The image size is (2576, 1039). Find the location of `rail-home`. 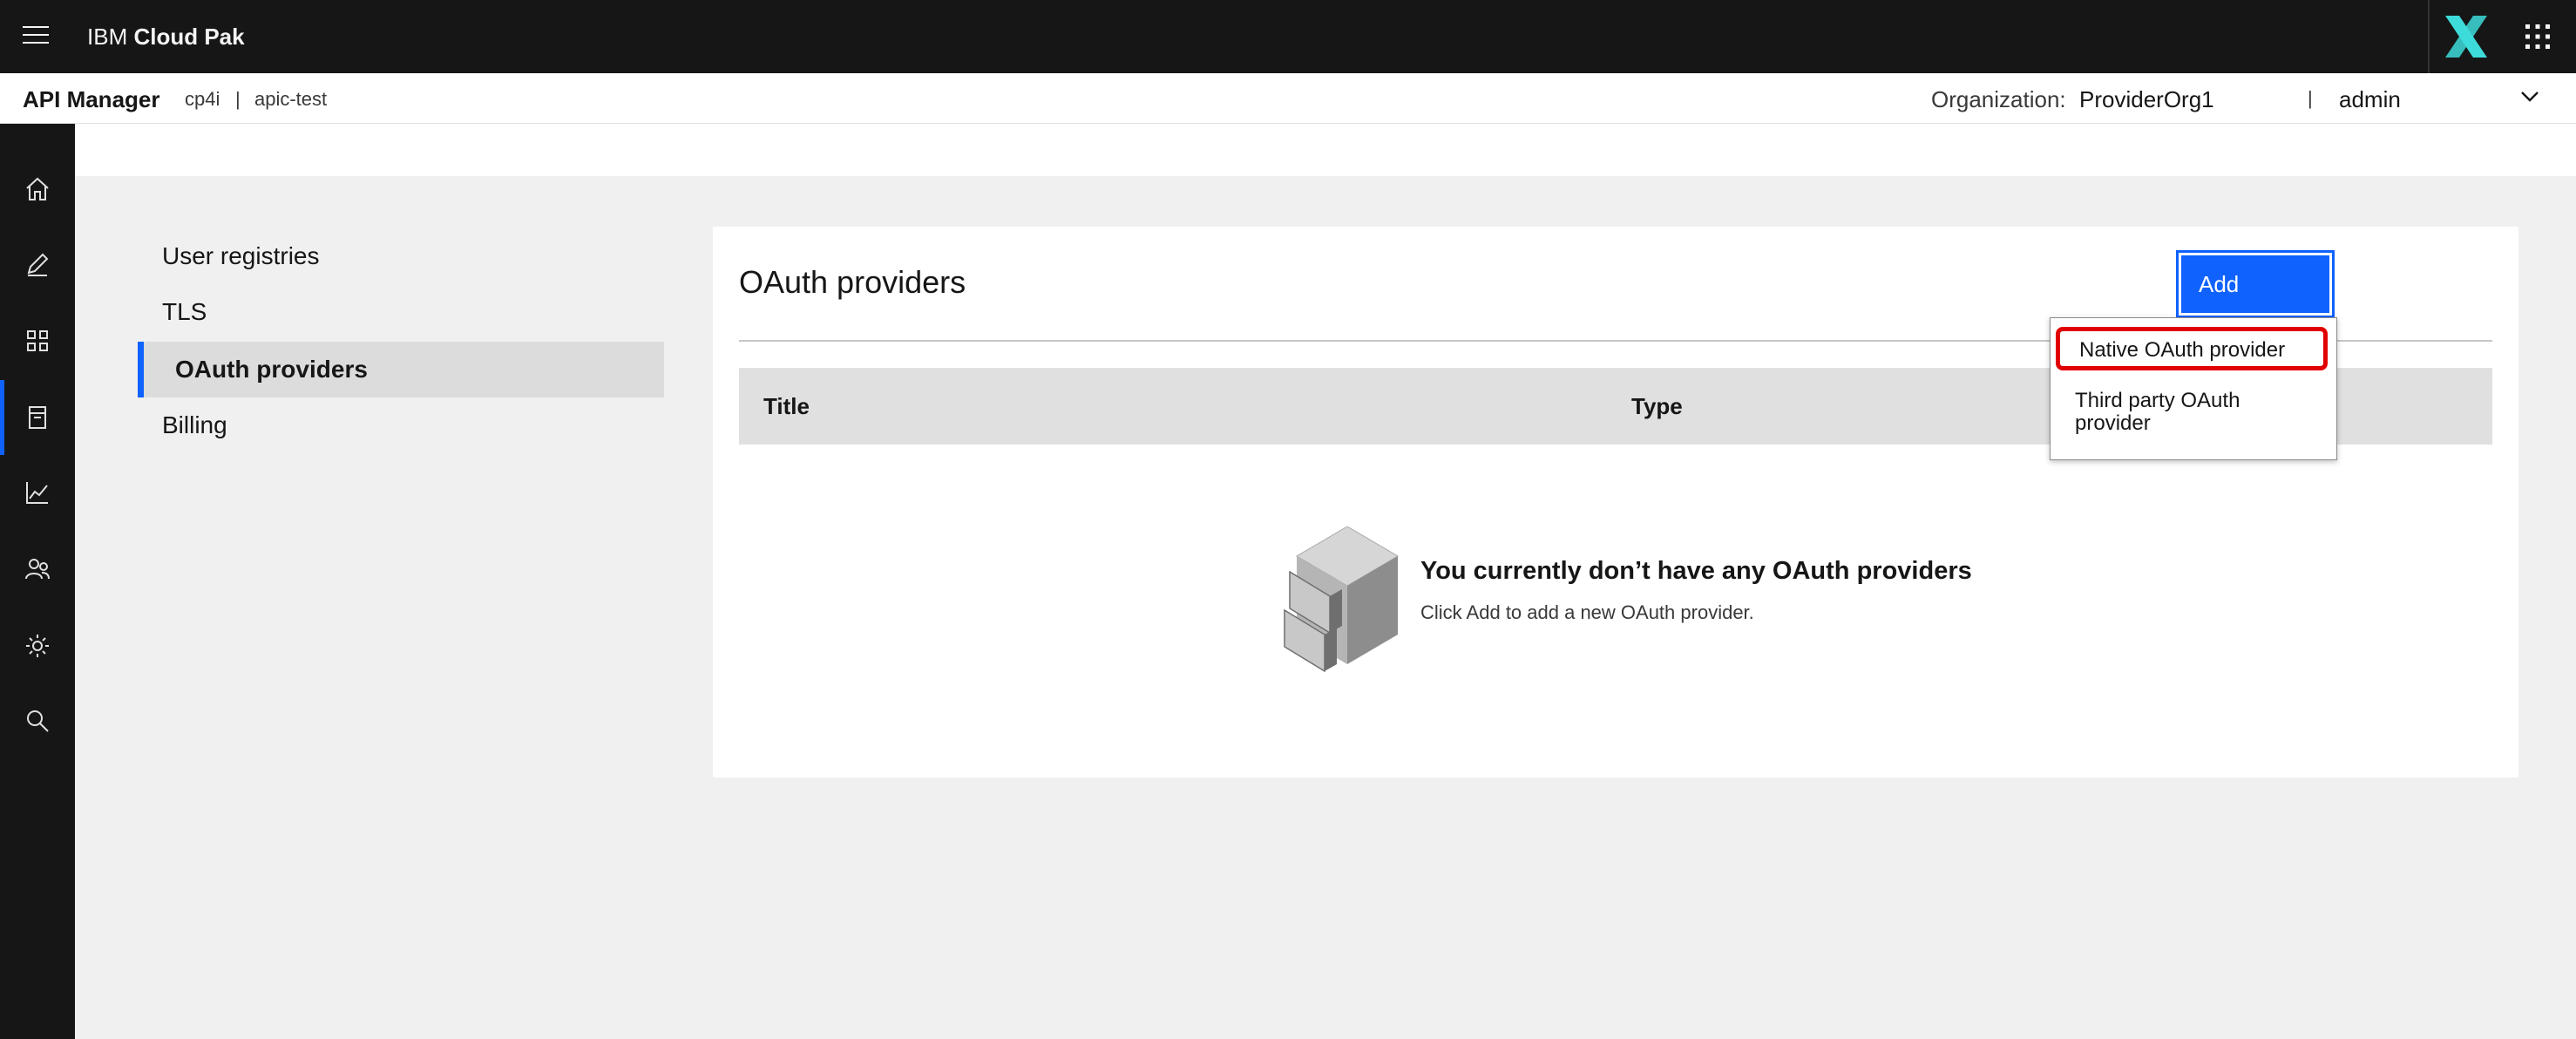

rail-home is located at coordinates (38, 189).